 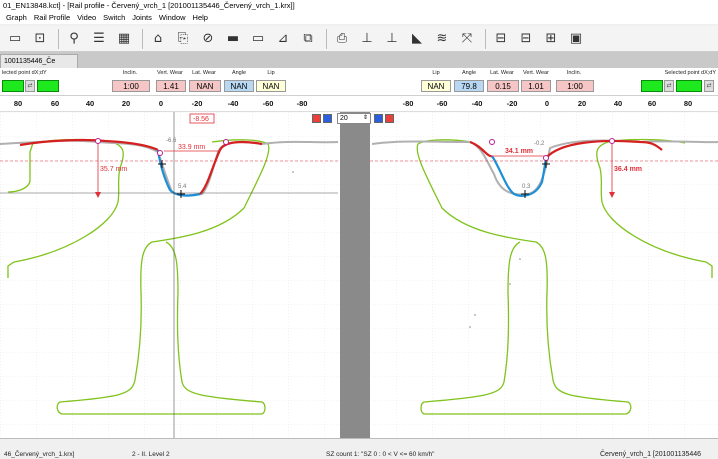 I want to click on right-height-label: 36.4 mm, so click(x=628, y=169).